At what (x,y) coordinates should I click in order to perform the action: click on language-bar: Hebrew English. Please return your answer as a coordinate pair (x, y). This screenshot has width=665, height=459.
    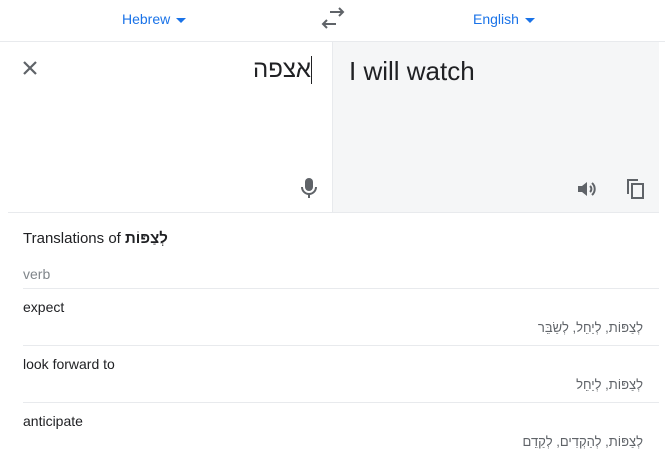
    Looking at the image, I should click on (332, 21).